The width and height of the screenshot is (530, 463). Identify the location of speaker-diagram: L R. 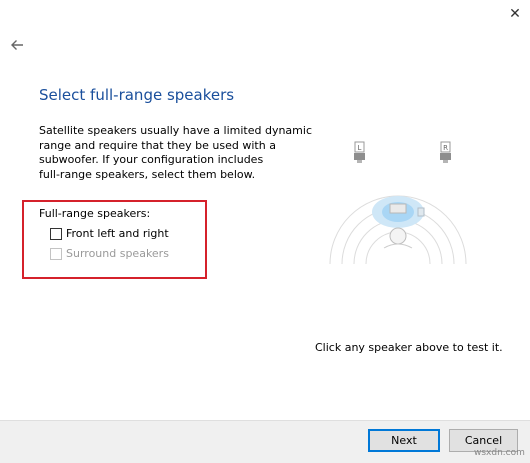
(398, 203).